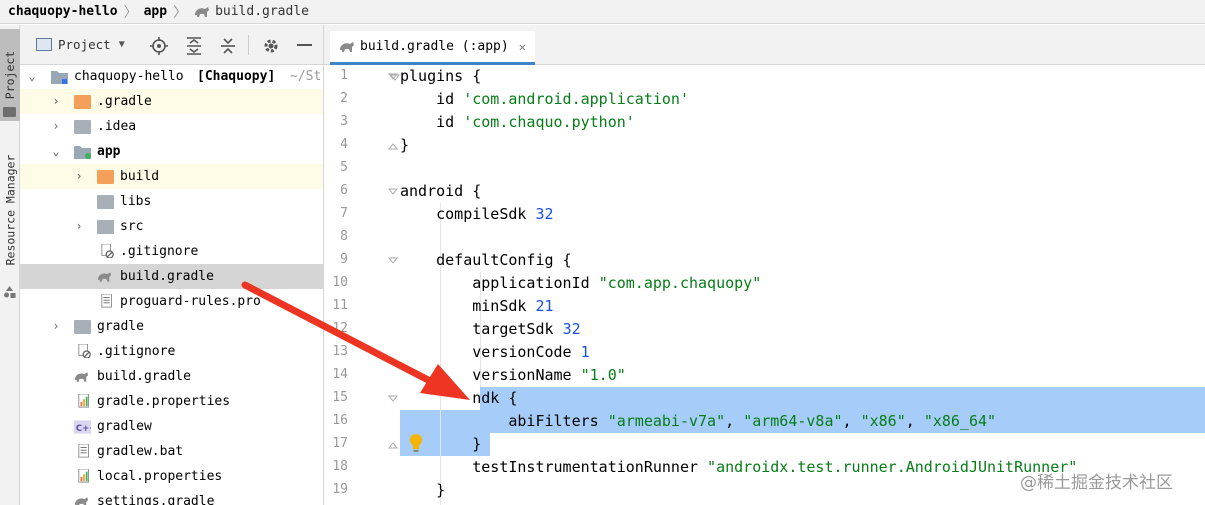 This screenshot has width=1205, height=505. I want to click on line-number: 17, so click(340, 443).